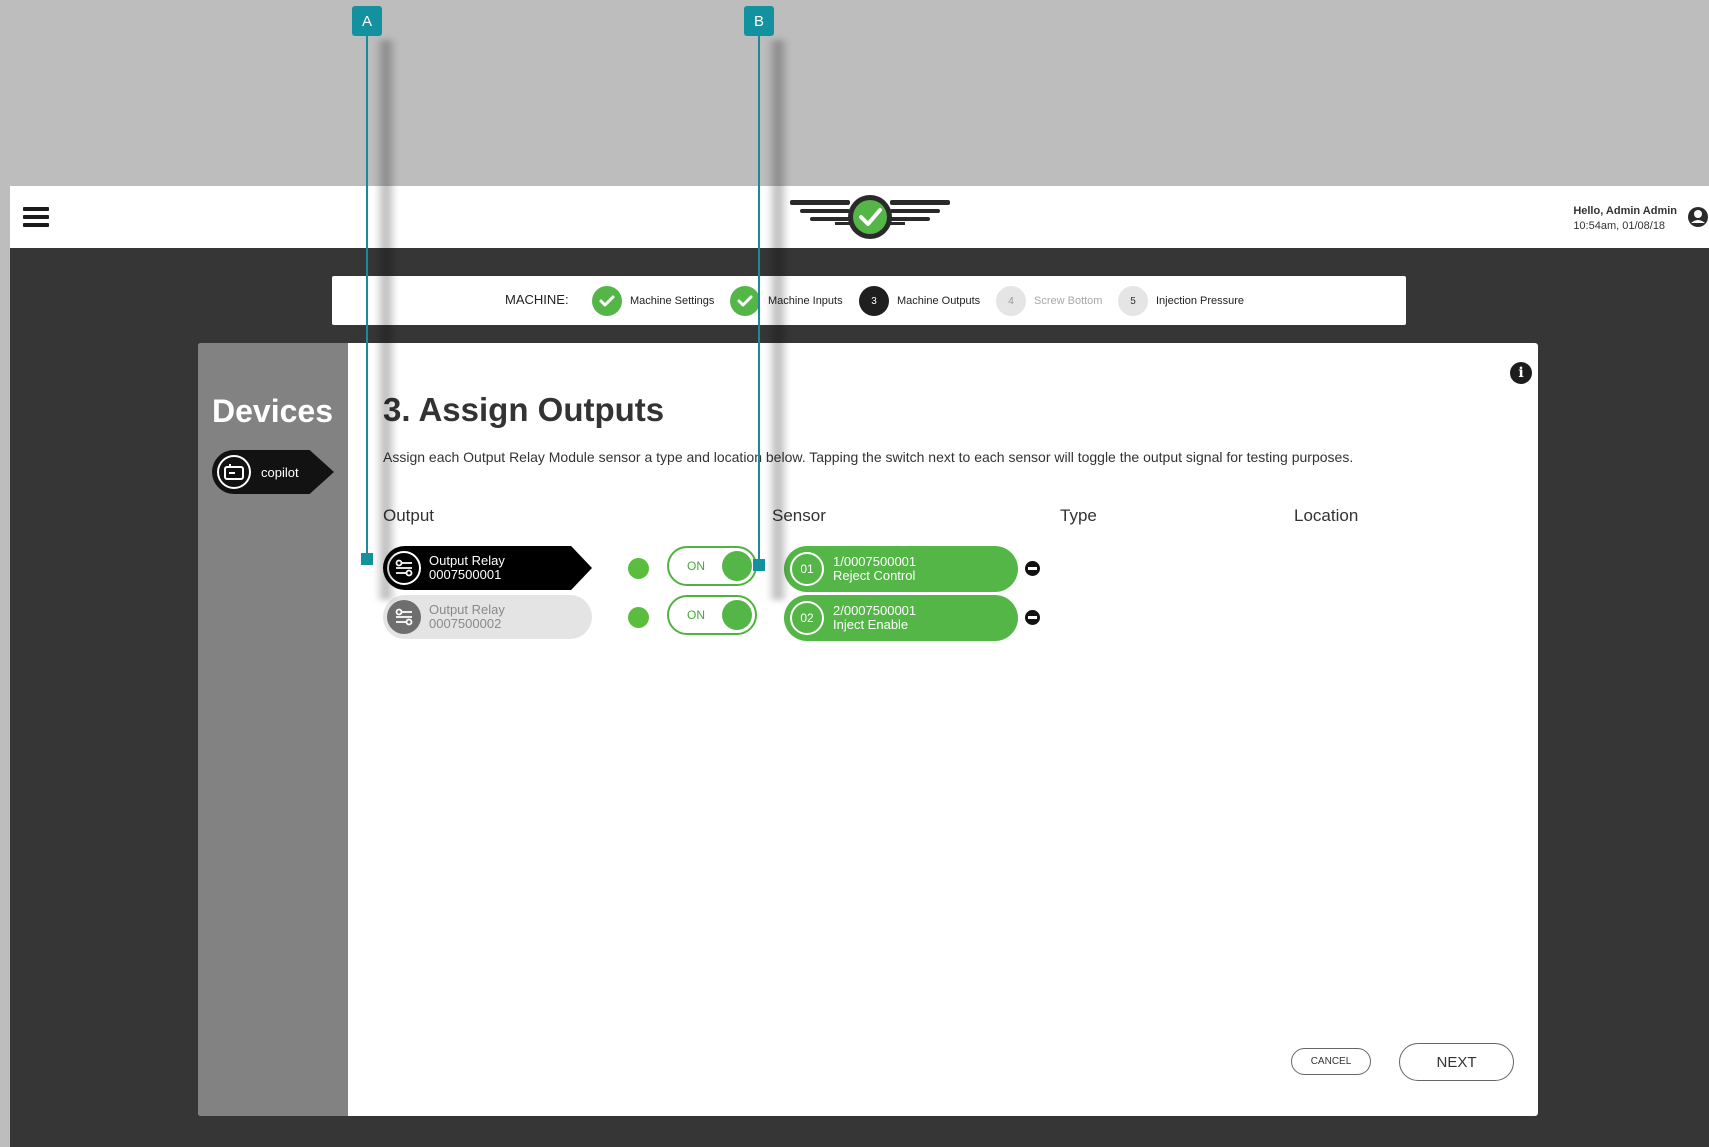 The height and width of the screenshot is (1147, 1709). I want to click on step-number: 5, so click(1133, 301).